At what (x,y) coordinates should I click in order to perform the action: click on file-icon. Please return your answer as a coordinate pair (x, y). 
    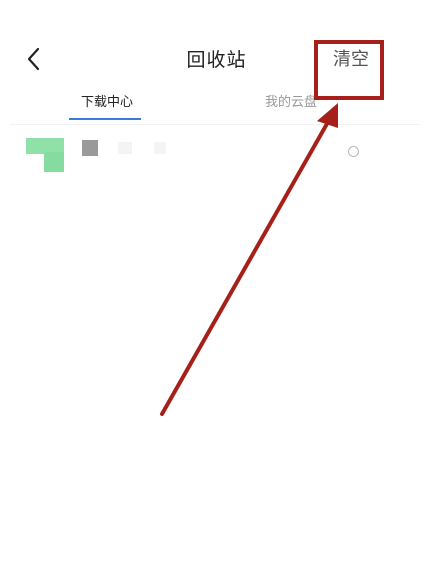
    Looking at the image, I should click on (90, 148).